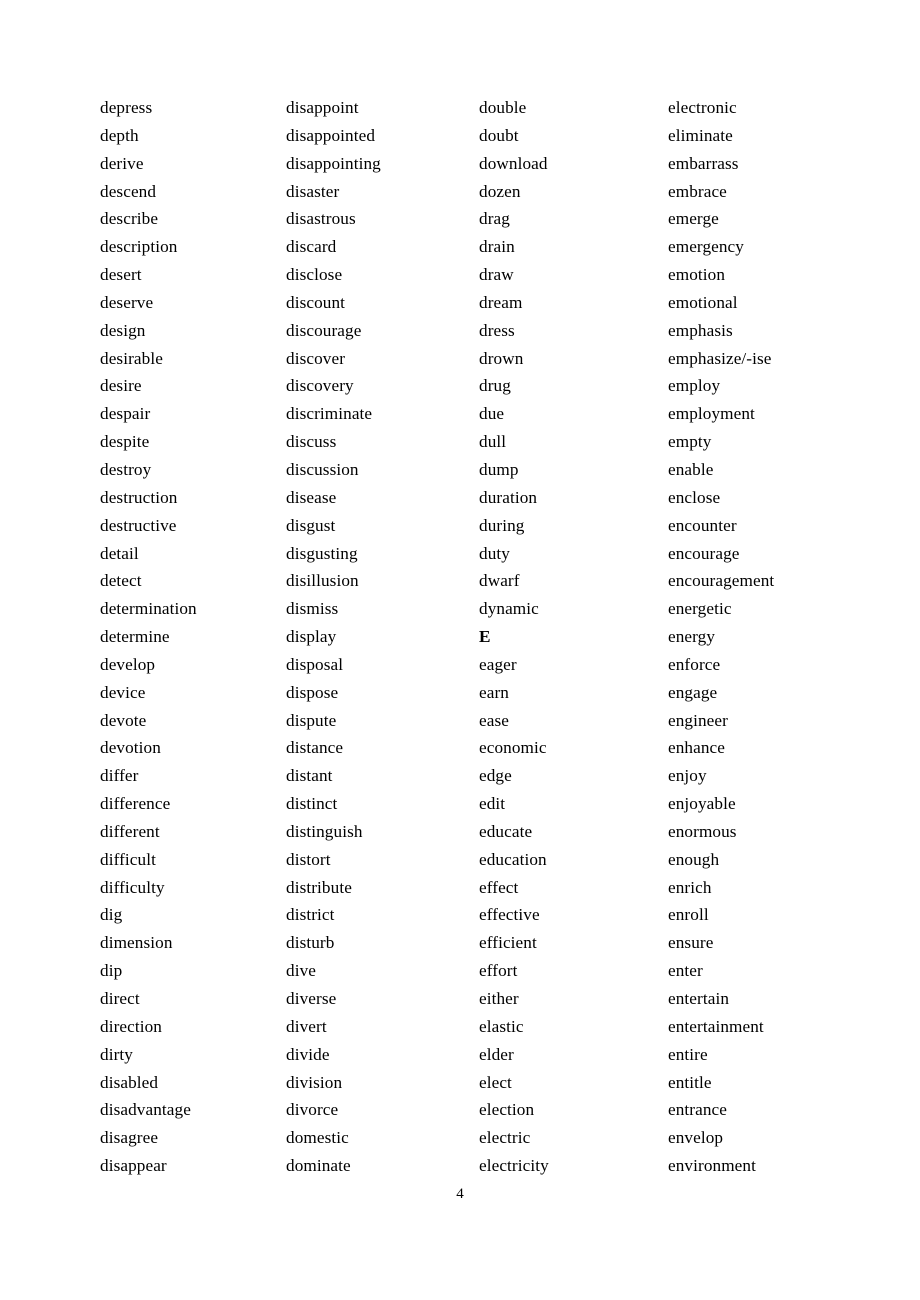  I want to click on word-entry: divert, so click(306, 1026).